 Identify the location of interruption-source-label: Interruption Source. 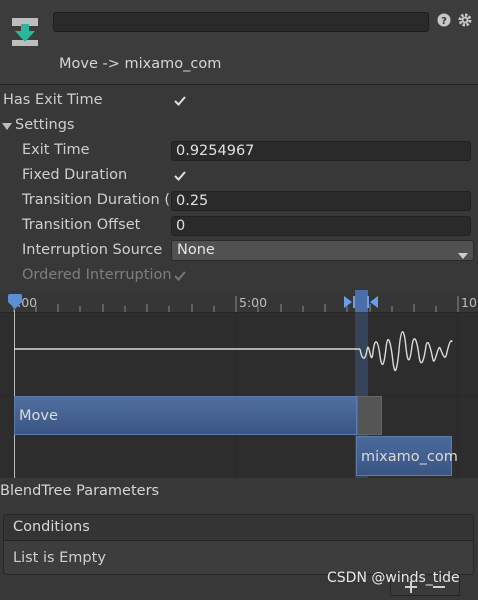
(92, 250).